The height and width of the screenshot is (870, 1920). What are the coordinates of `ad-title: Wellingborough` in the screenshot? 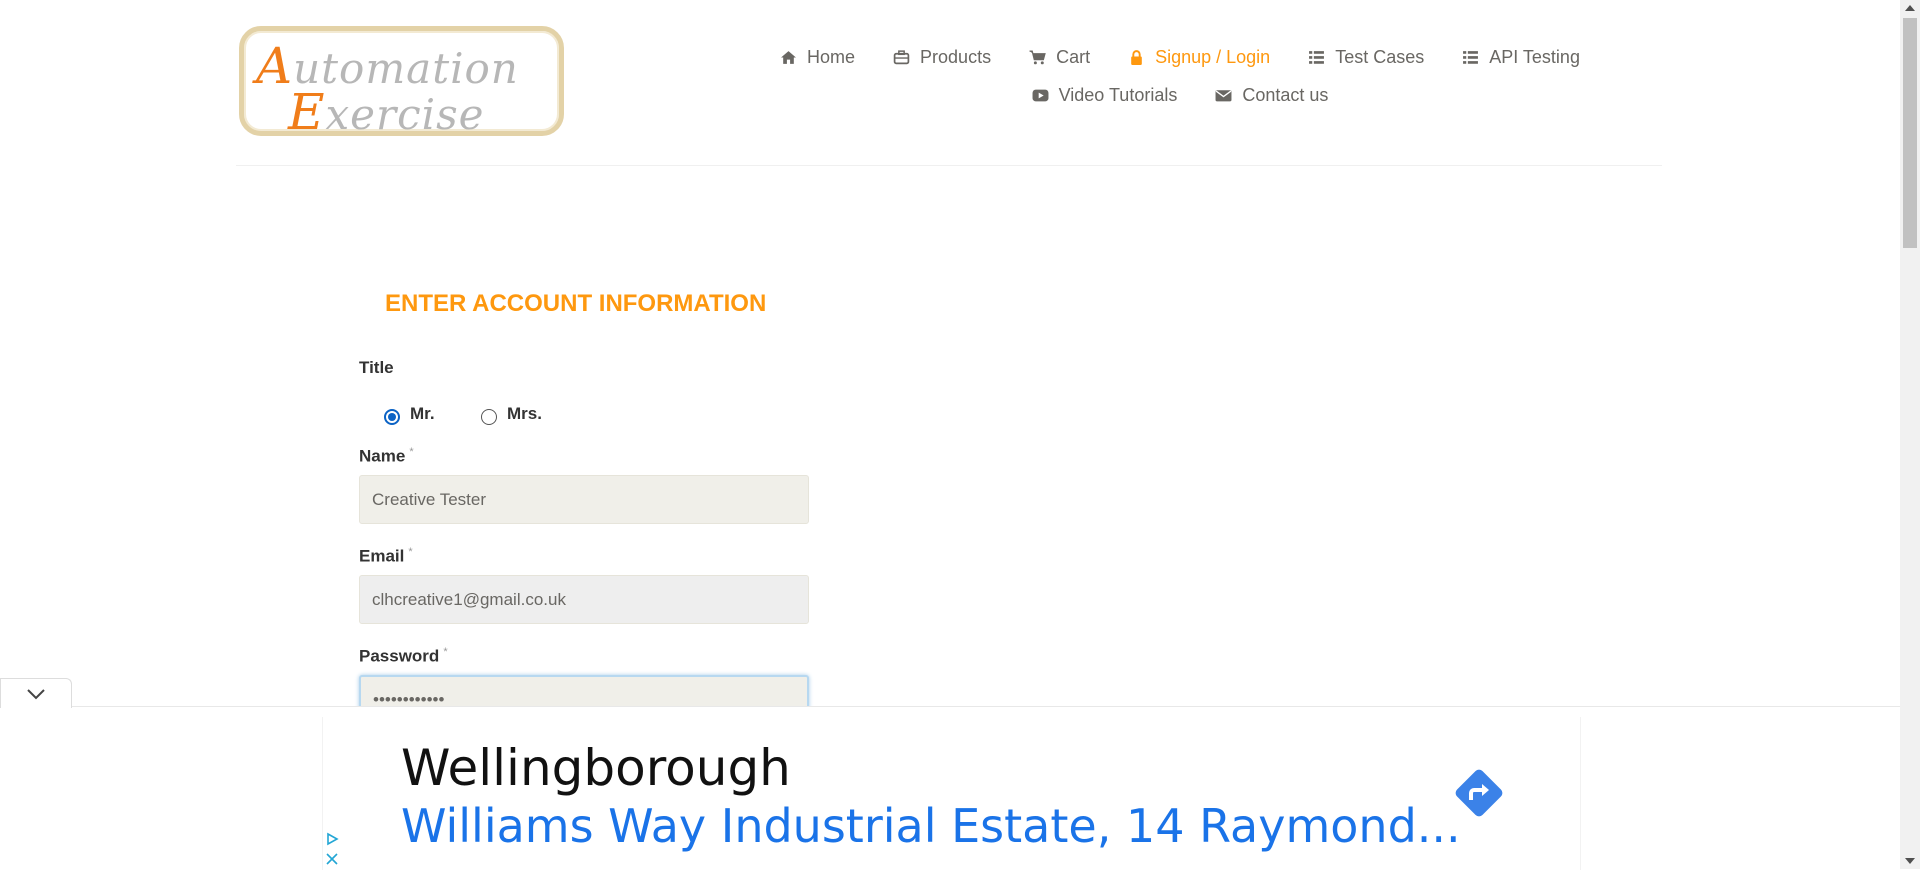 It's located at (596, 768).